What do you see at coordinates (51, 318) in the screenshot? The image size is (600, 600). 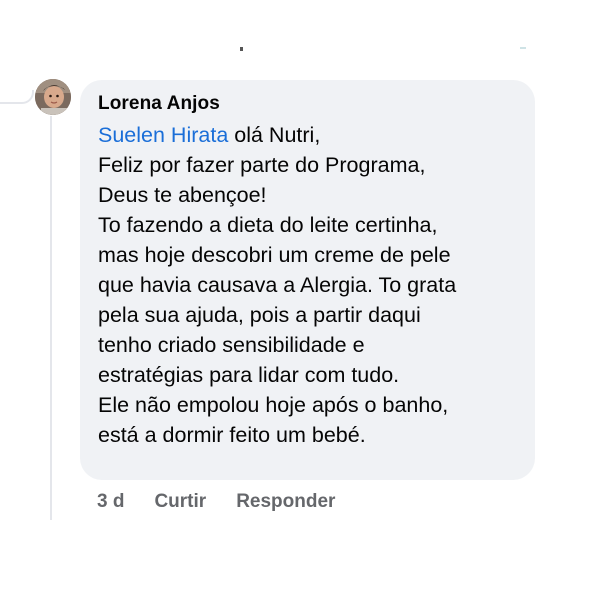 I see `thread-line` at bounding box center [51, 318].